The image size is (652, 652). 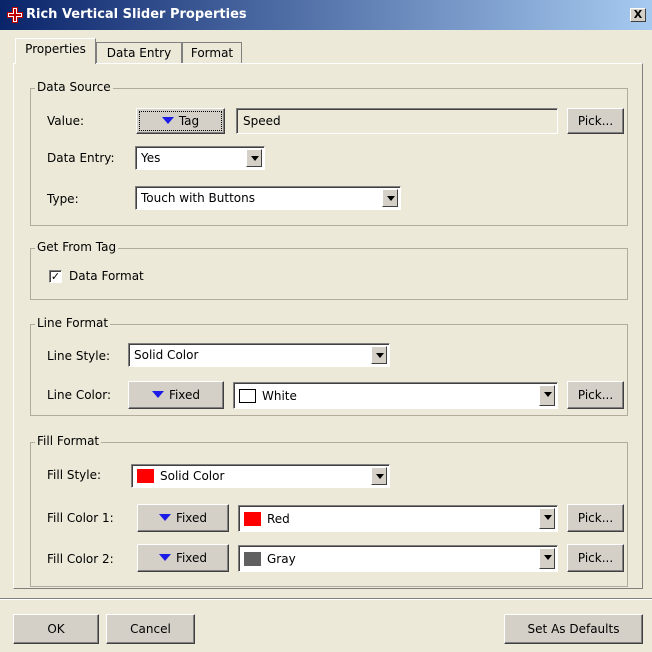 I want to click on app-icon, so click(x=15, y=15).